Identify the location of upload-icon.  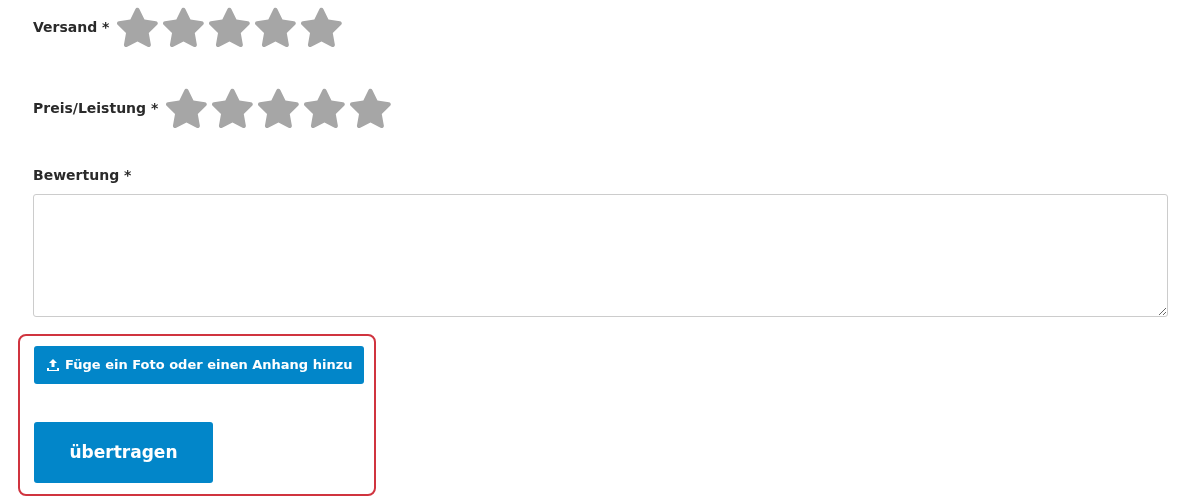
(53, 365).